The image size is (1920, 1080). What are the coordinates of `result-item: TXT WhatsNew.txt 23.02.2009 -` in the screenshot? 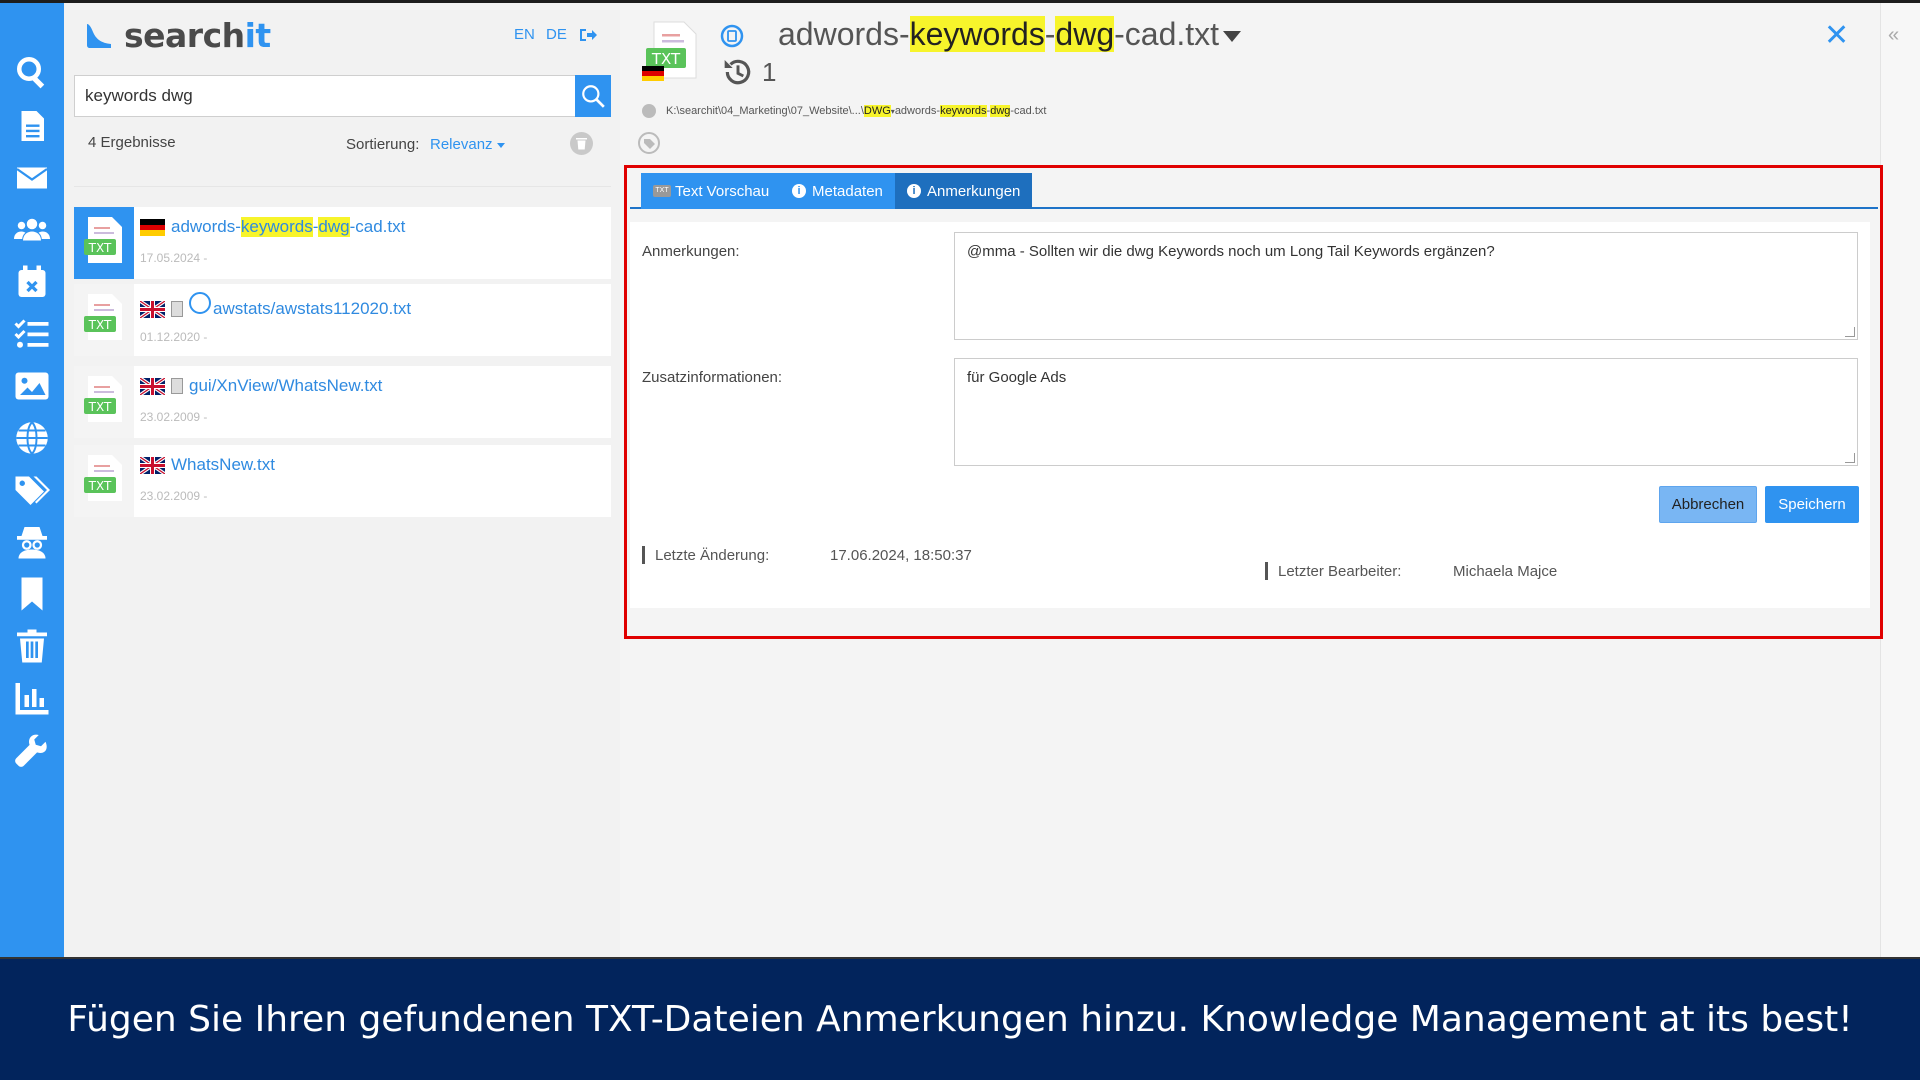 It's located at (342, 481).